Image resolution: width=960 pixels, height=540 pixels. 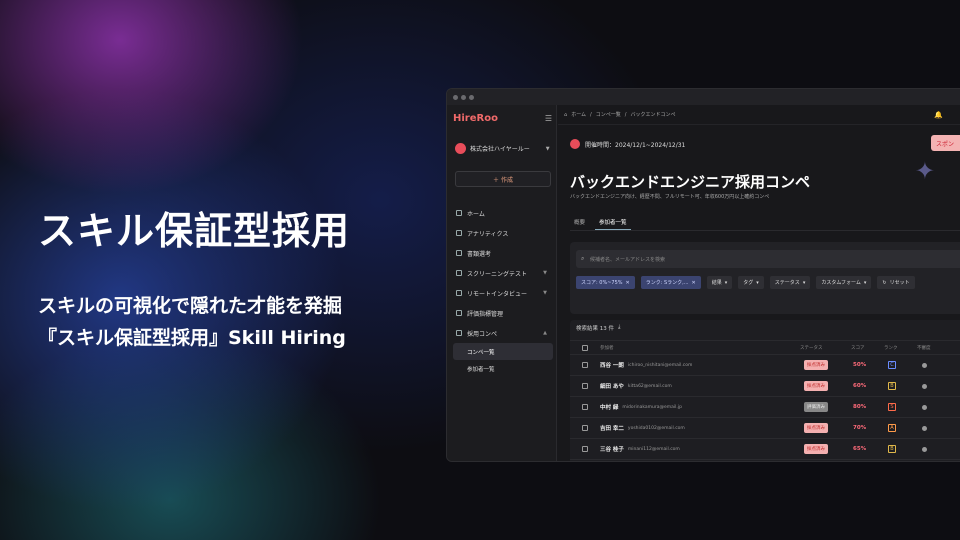 I want to click on breadcrumb-item: コンペ一覧, so click(x=608, y=114).